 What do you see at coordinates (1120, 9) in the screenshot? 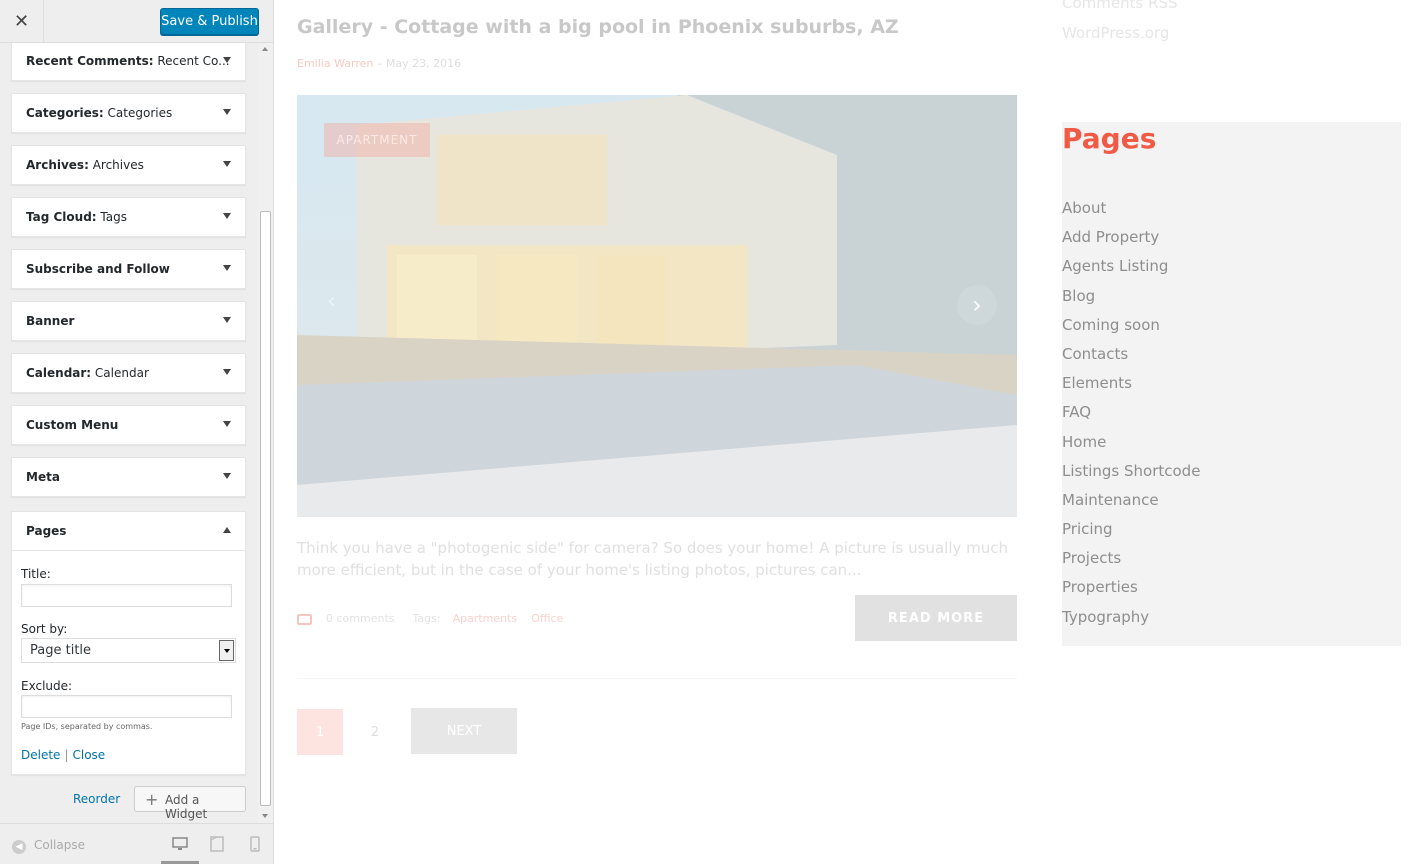
I see `meta-link: Comments RSS` at bounding box center [1120, 9].